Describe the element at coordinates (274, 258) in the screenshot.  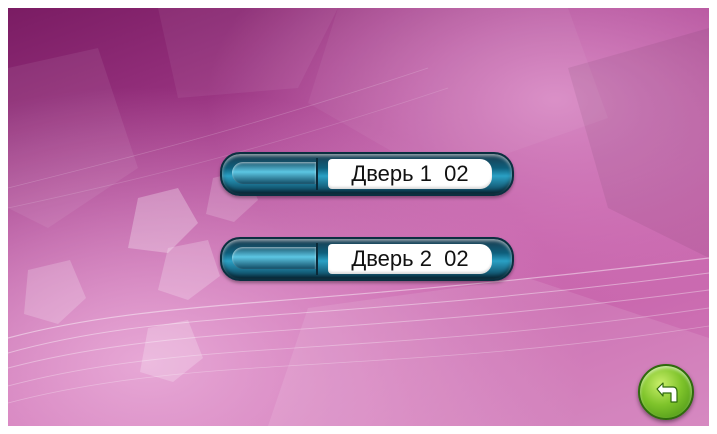
I see `door-2-slider-track` at that location.